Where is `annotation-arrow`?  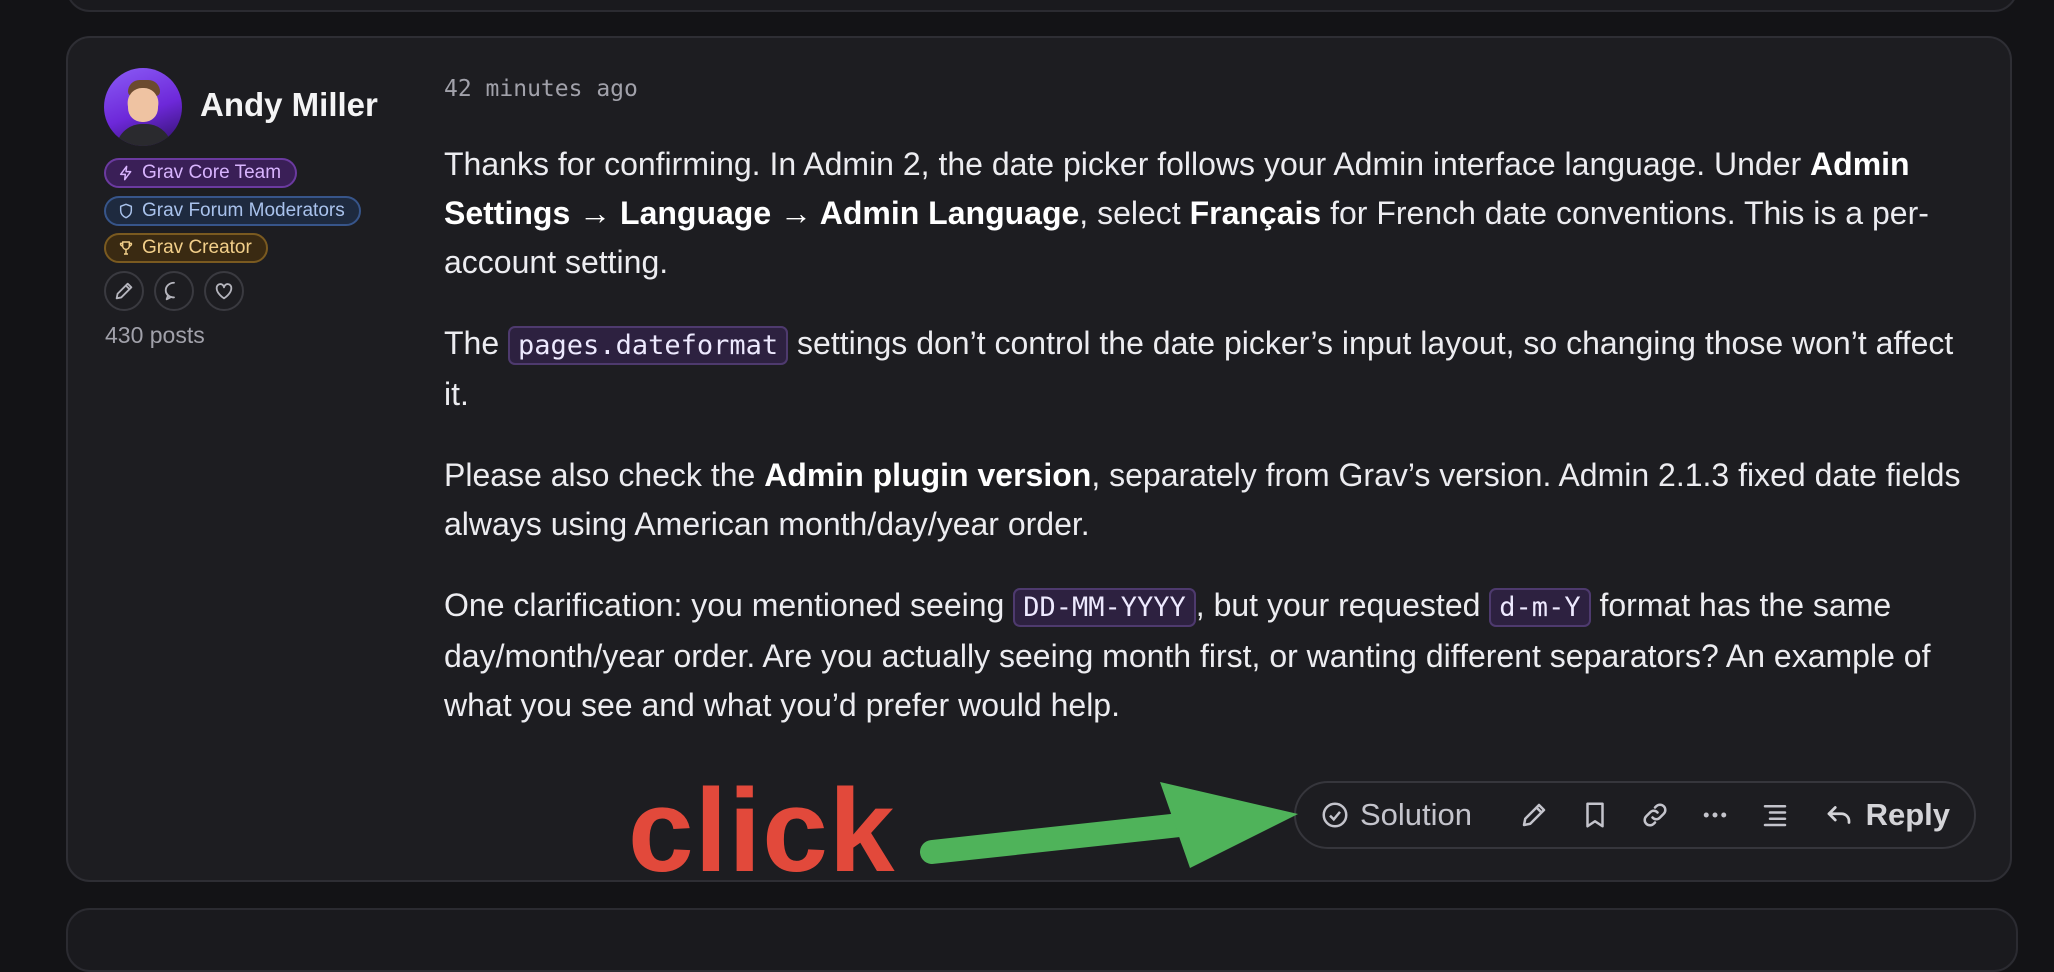 annotation-arrow is located at coordinates (1109, 825).